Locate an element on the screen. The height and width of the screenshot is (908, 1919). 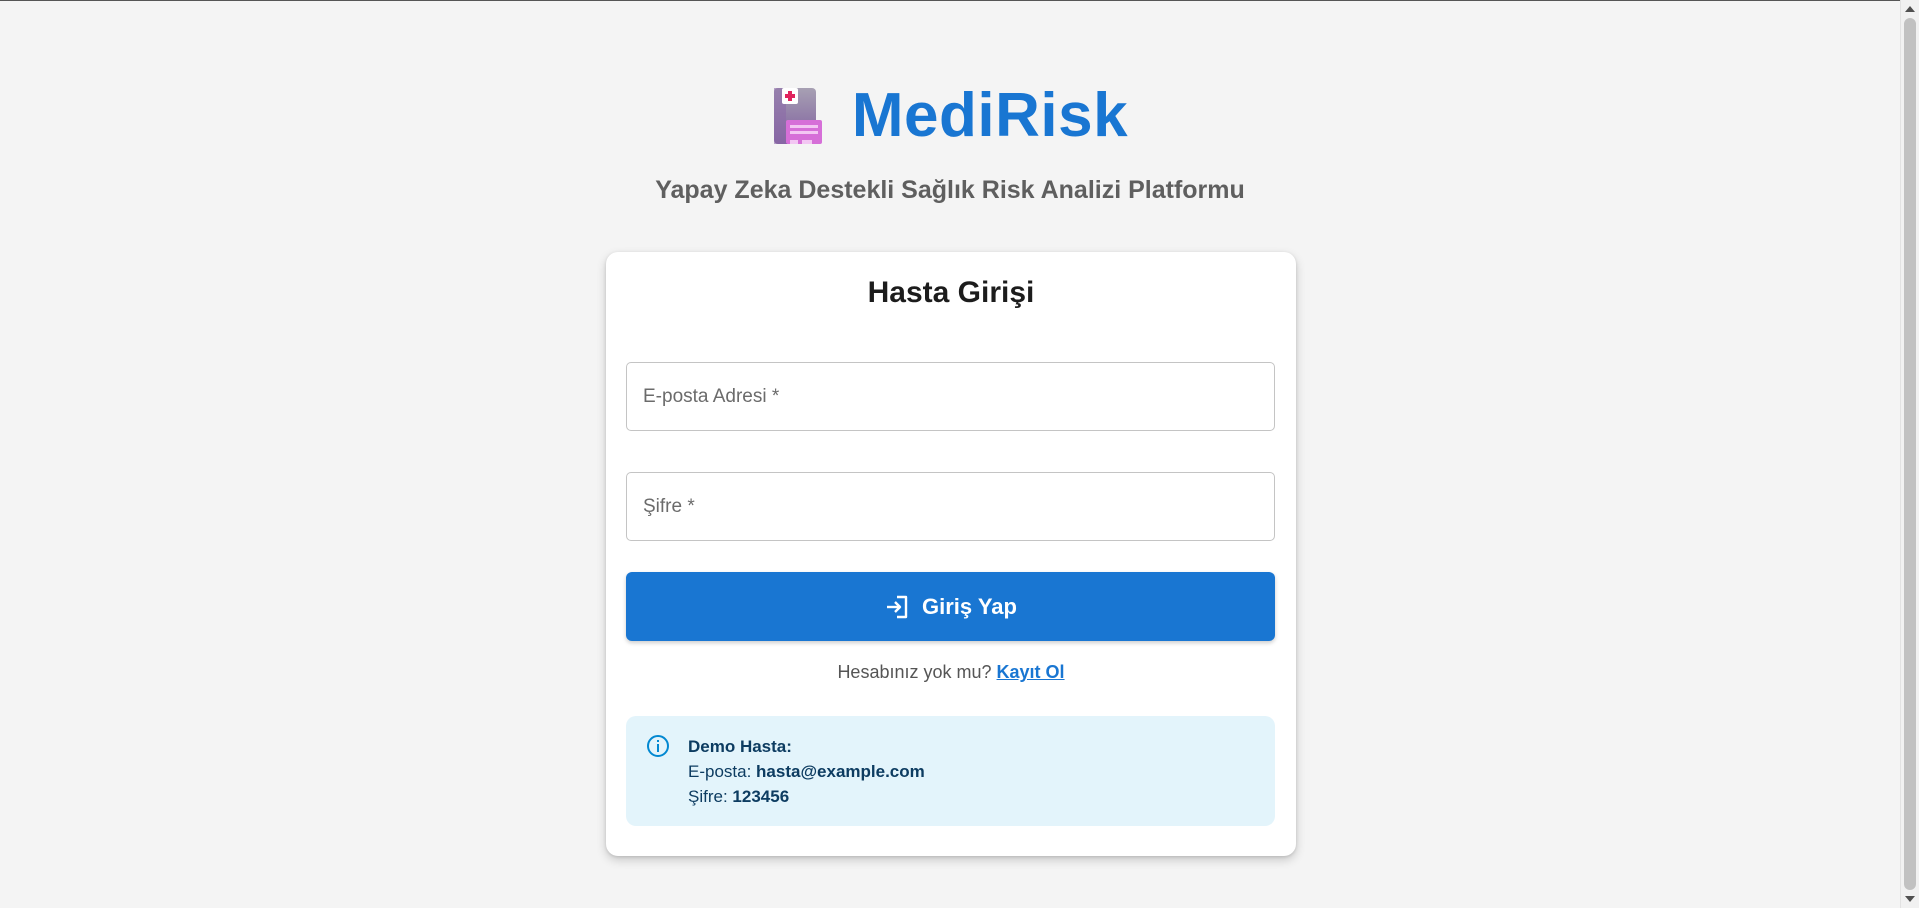
register-link: Kayıt Ol is located at coordinates (1031, 672).